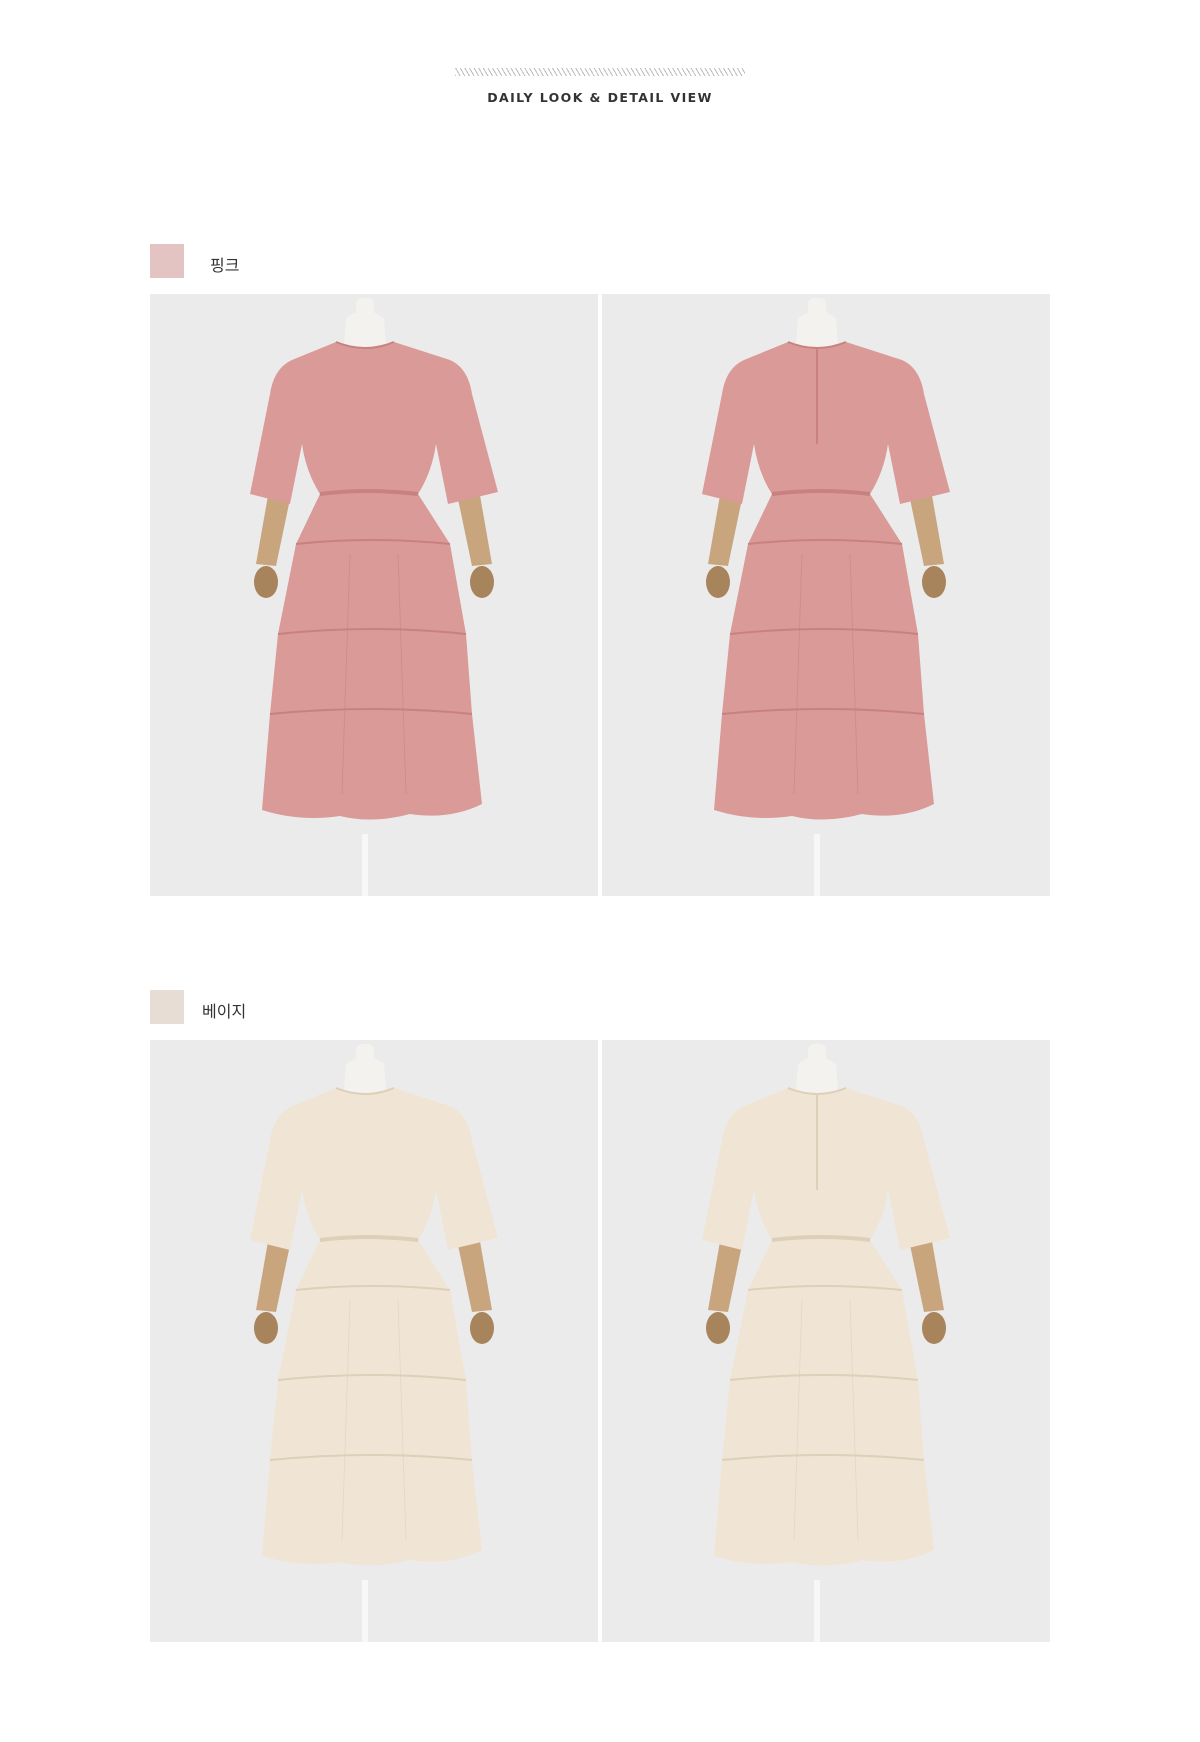 This screenshot has width=1200, height=1742. What do you see at coordinates (225, 265) in the screenshot?
I see `color-label: 핑크` at bounding box center [225, 265].